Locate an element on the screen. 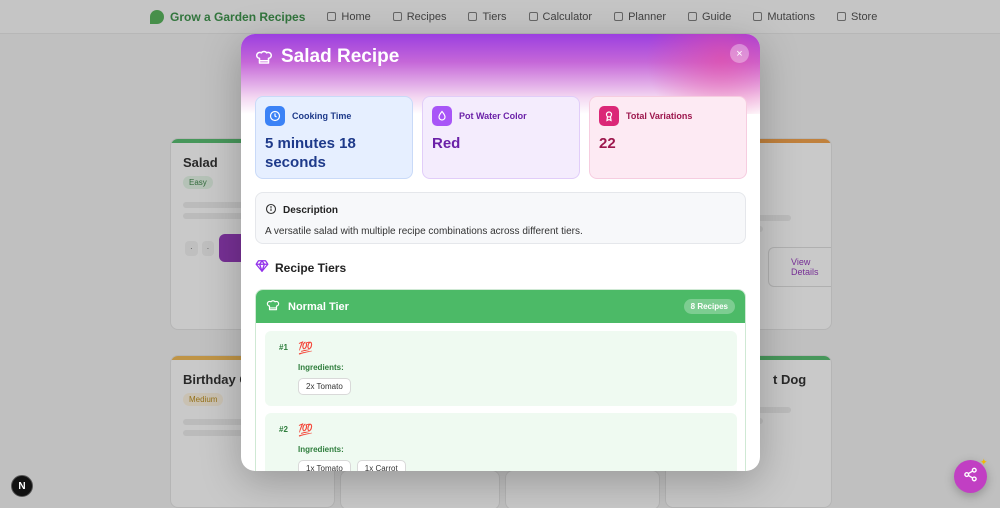 The width and height of the screenshot is (1000, 508). recipe-number: #2 is located at coordinates (283, 429).